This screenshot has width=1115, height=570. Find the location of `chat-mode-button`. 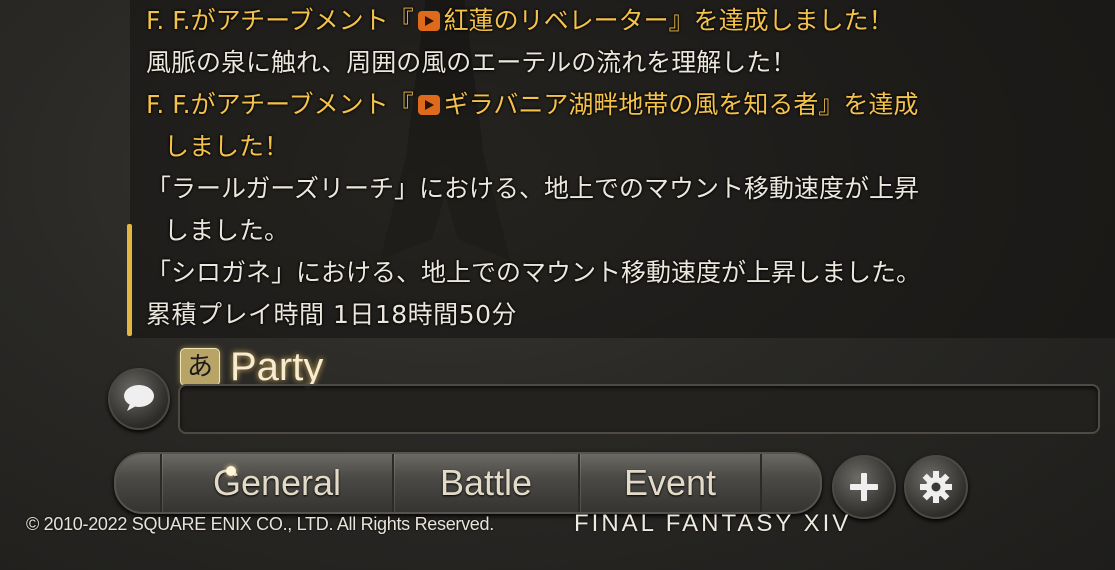

chat-mode-button is located at coordinates (139, 399).